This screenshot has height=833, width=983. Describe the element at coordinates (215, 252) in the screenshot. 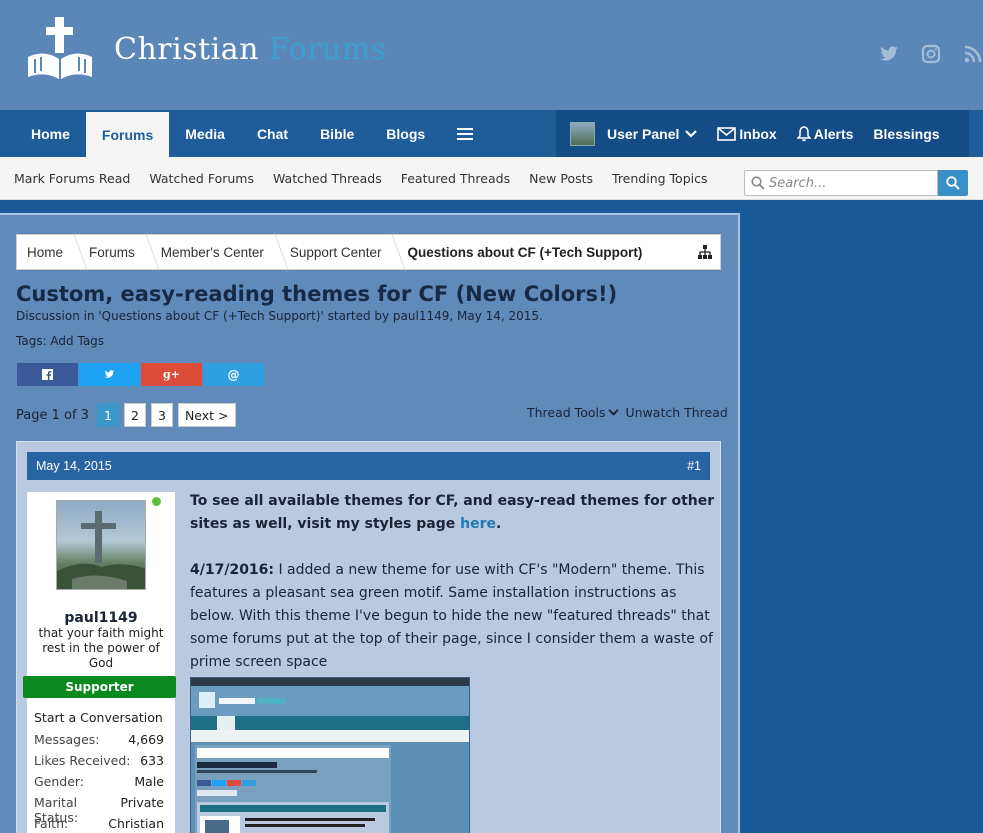

I see `breadcrumb-members-center: Member's Center` at that location.